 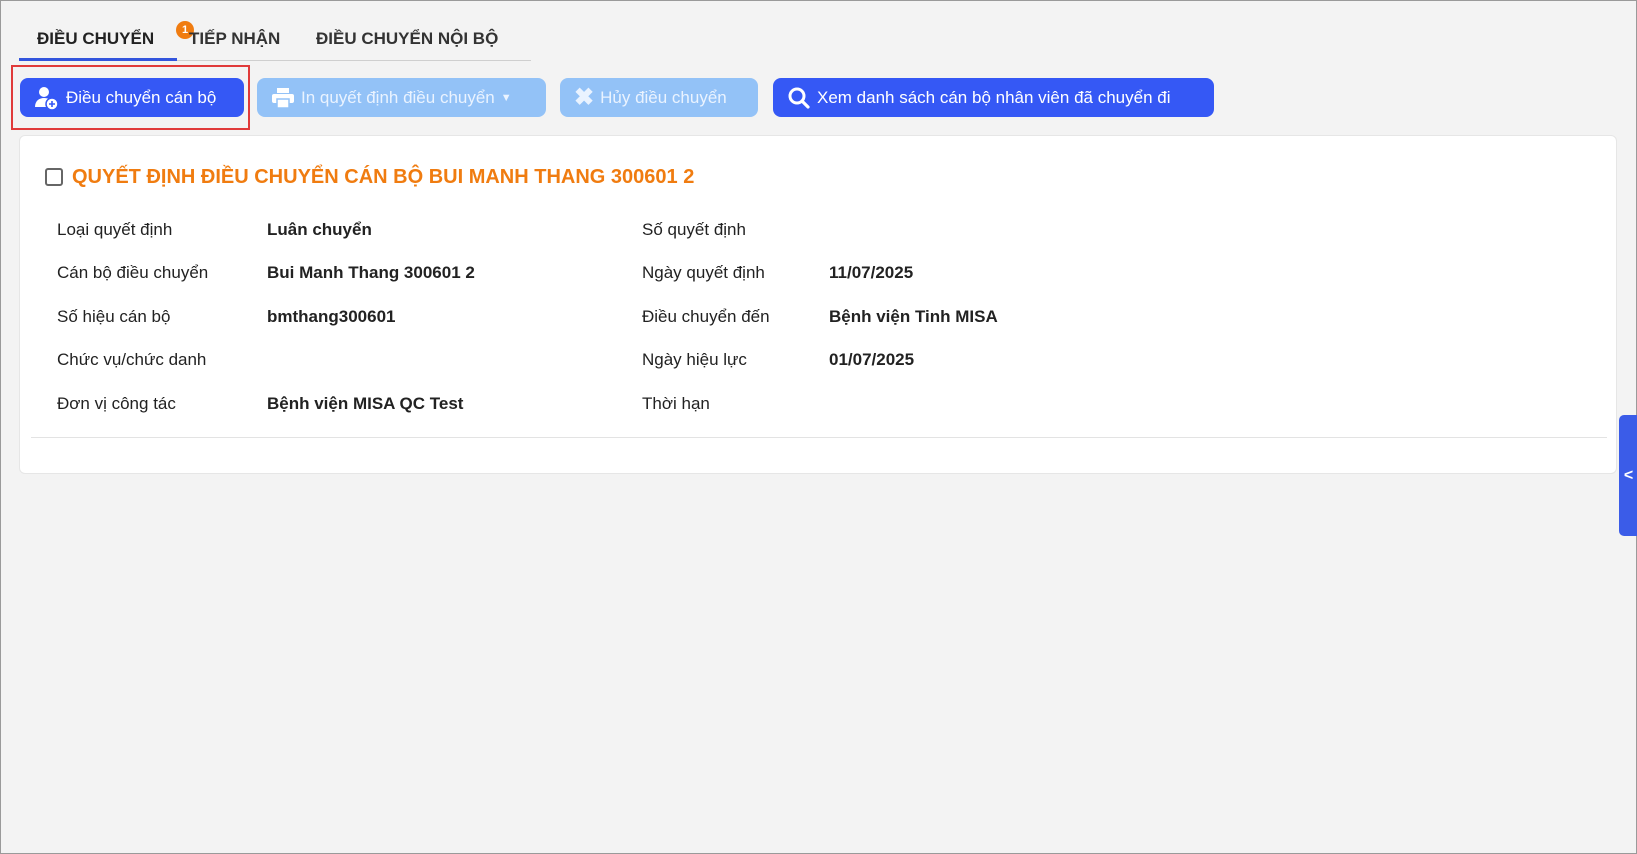 I want to click on button-label: Điều chuyển cán bộ, so click(x=141, y=97).